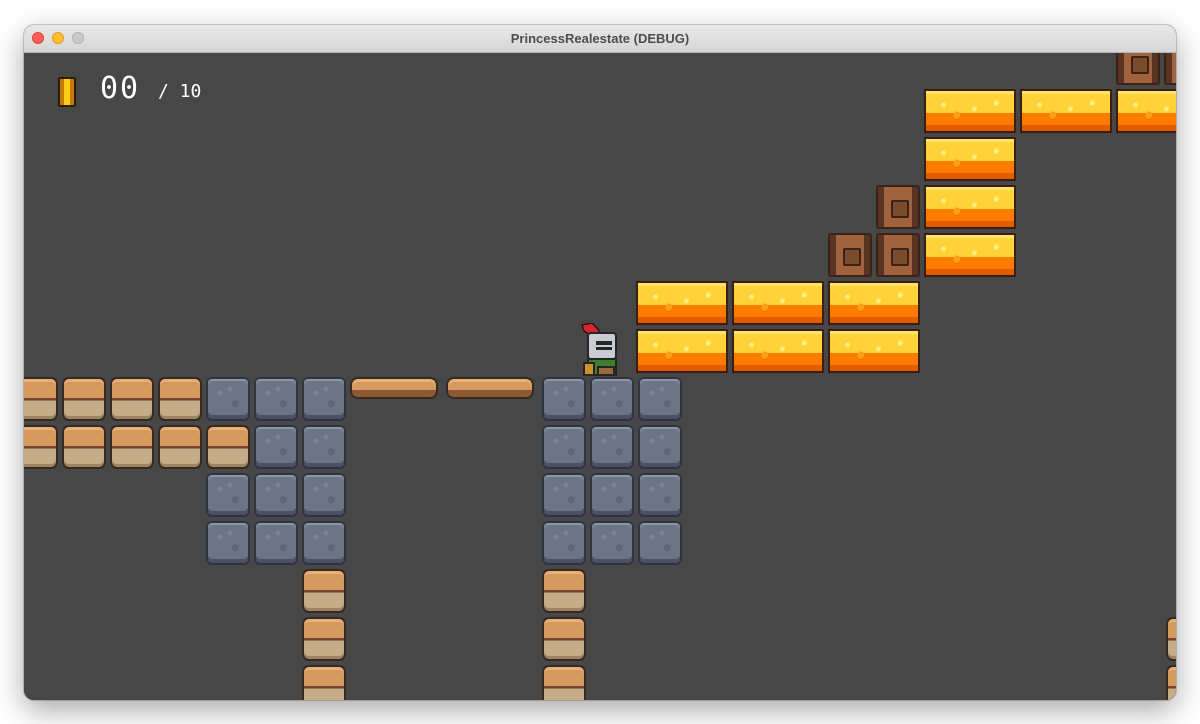 The width and height of the screenshot is (1200, 724). What do you see at coordinates (120, 88) in the screenshot?
I see `coin-counter: 00` at bounding box center [120, 88].